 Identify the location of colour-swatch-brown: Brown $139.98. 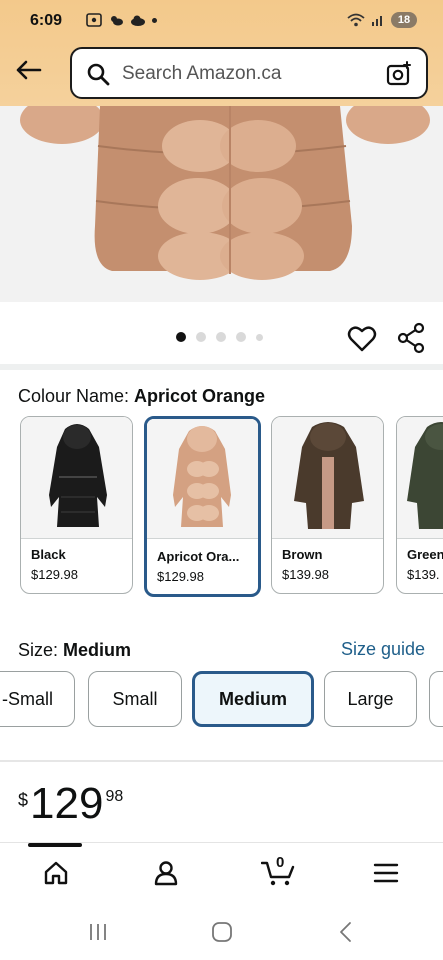
(327, 505).